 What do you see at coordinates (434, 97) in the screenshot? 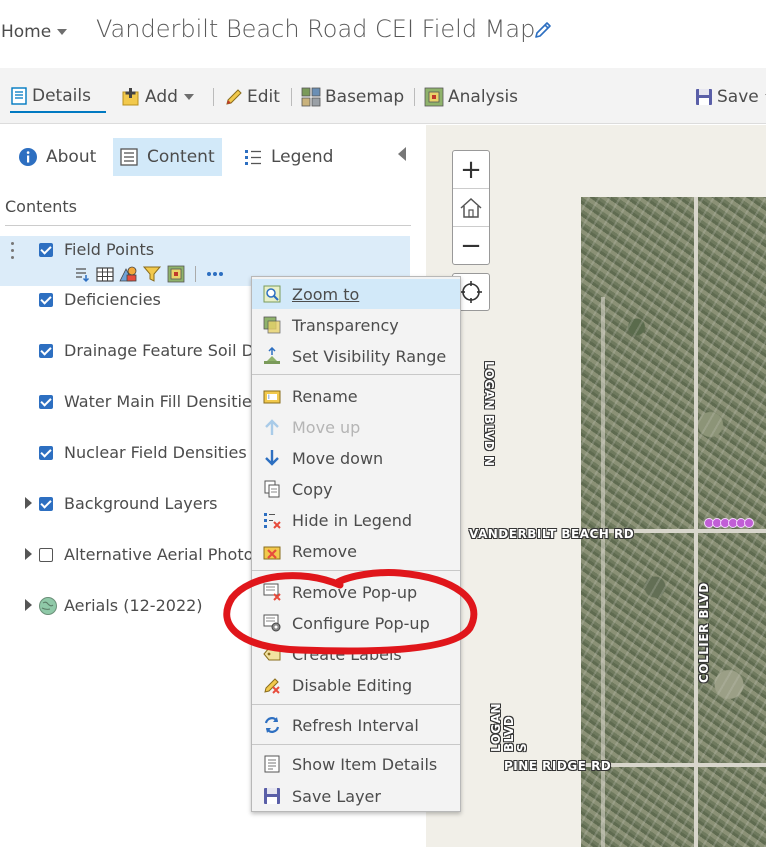
I see `analysis-icon` at bounding box center [434, 97].